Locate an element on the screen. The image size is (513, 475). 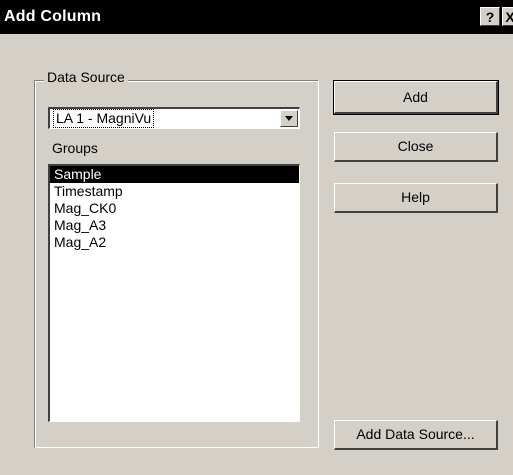
add-button: Add is located at coordinates (416, 97).